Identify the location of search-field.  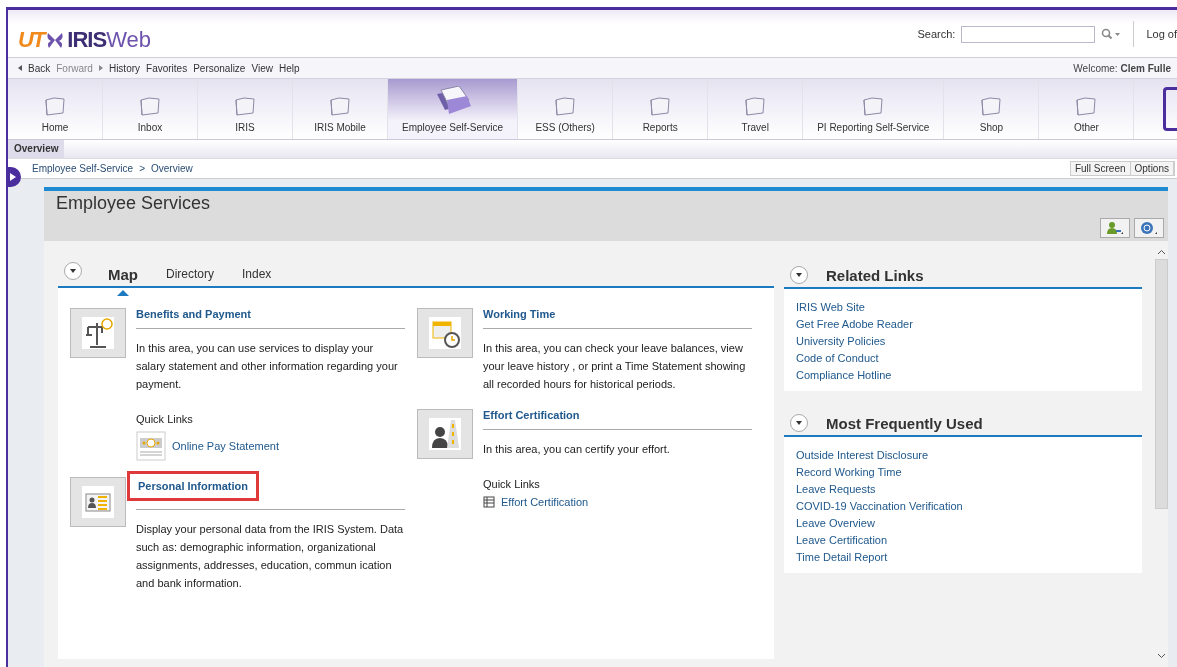
(1028, 34).